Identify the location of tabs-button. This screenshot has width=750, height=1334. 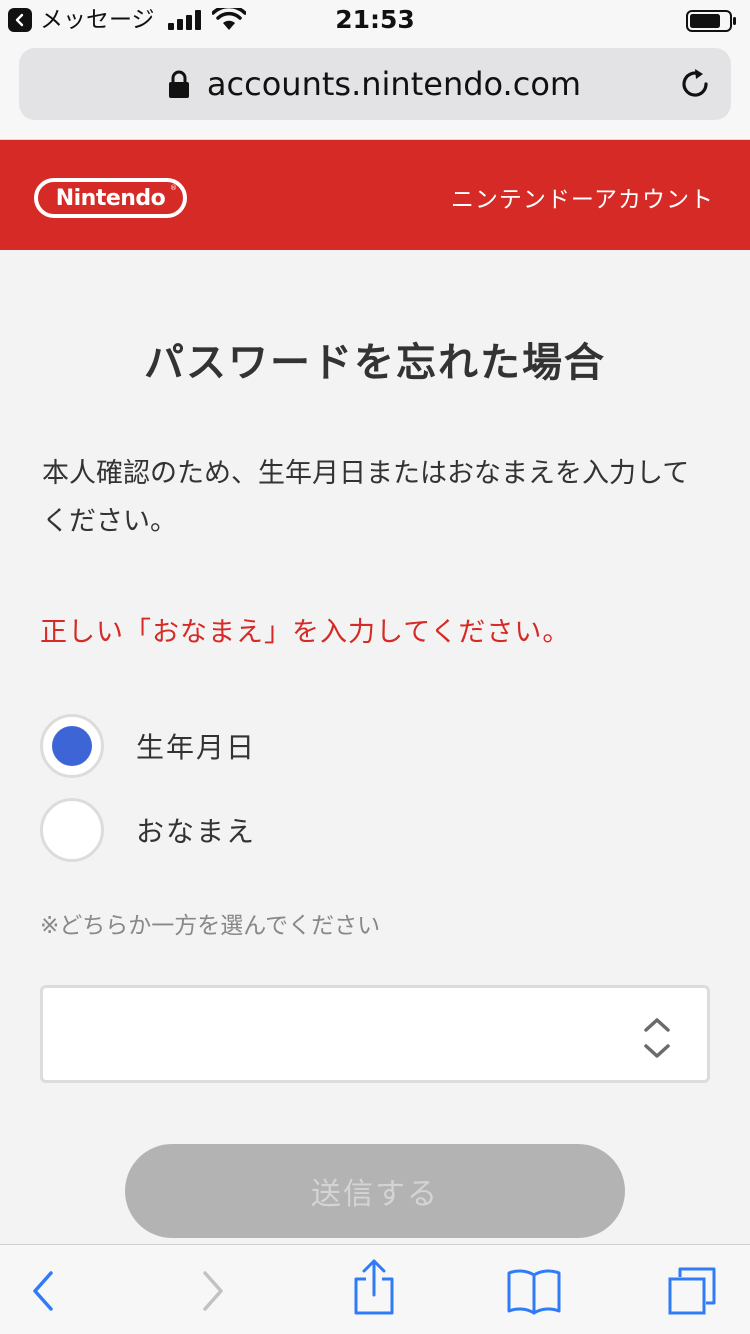
(692, 1291).